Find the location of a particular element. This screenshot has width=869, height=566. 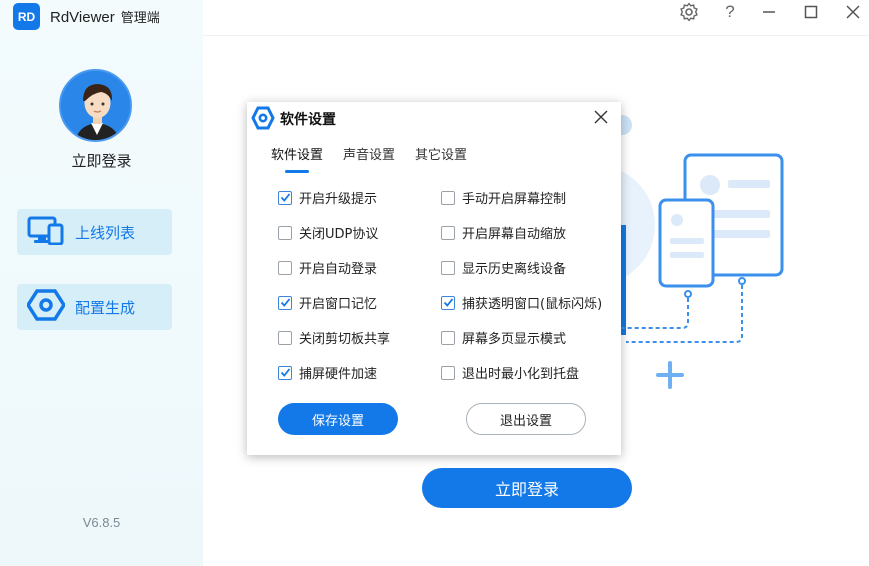

sidebar-item-label: 配置生成 is located at coordinates (105, 307).